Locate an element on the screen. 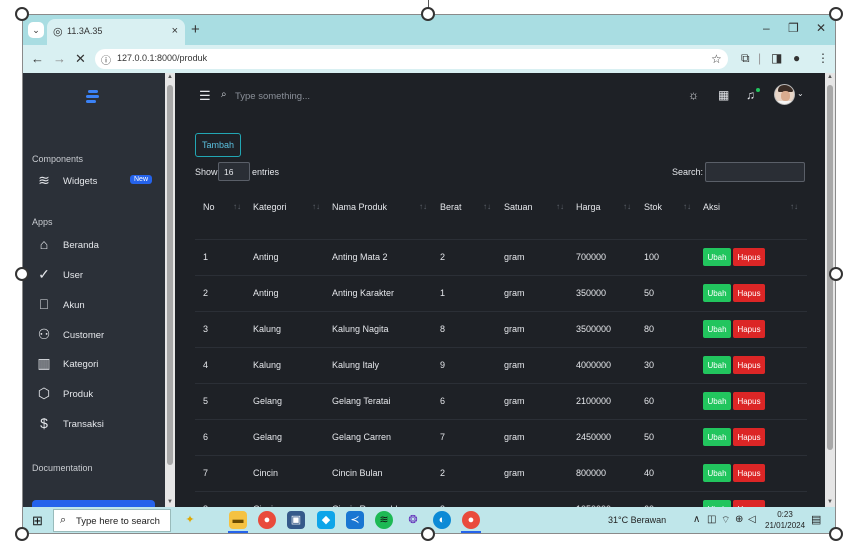  app-icon: ▣ is located at coordinates (296, 520).